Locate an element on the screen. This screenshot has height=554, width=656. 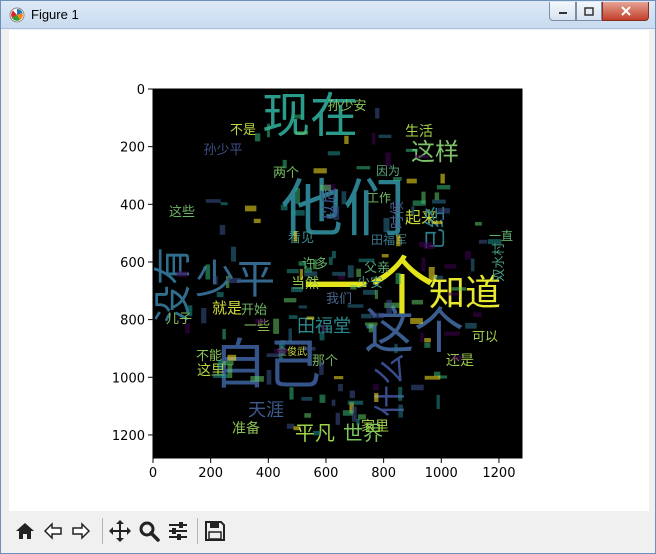
navigation-toolbar is located at coordinates (329, 531).